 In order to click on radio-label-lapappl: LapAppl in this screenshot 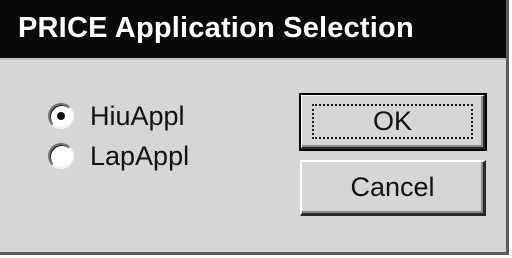, I will do `click(139, 156)`.